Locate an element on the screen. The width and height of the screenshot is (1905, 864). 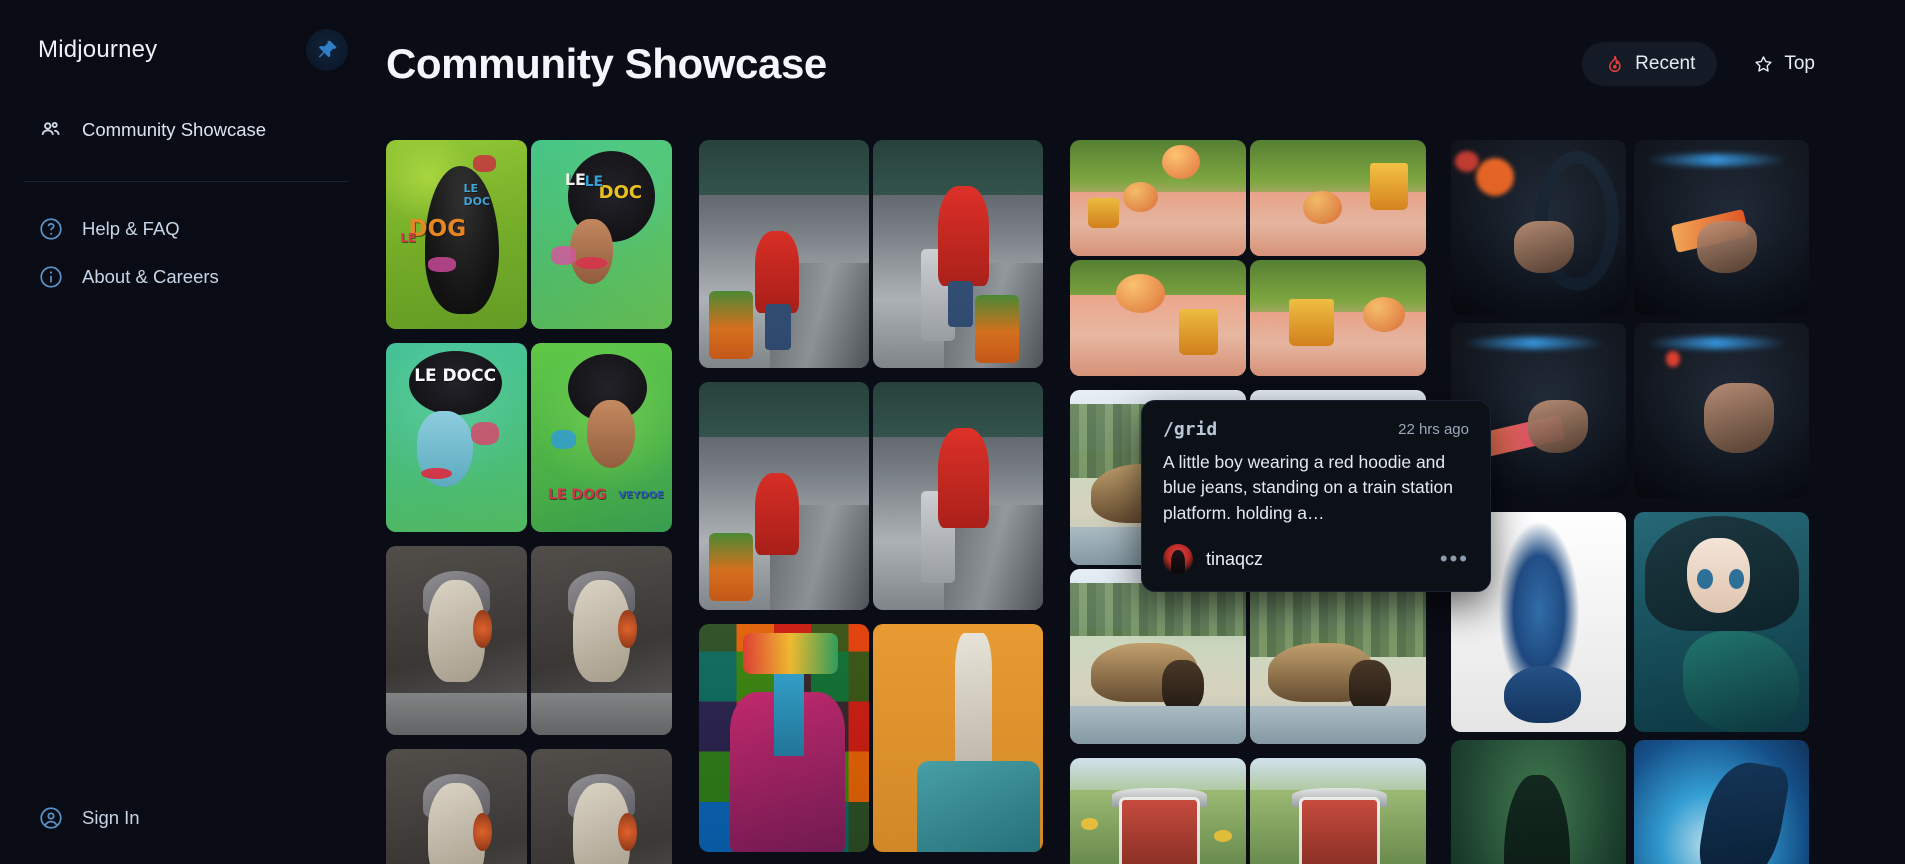
question-circle-icon is located at coordinates (51, 229).